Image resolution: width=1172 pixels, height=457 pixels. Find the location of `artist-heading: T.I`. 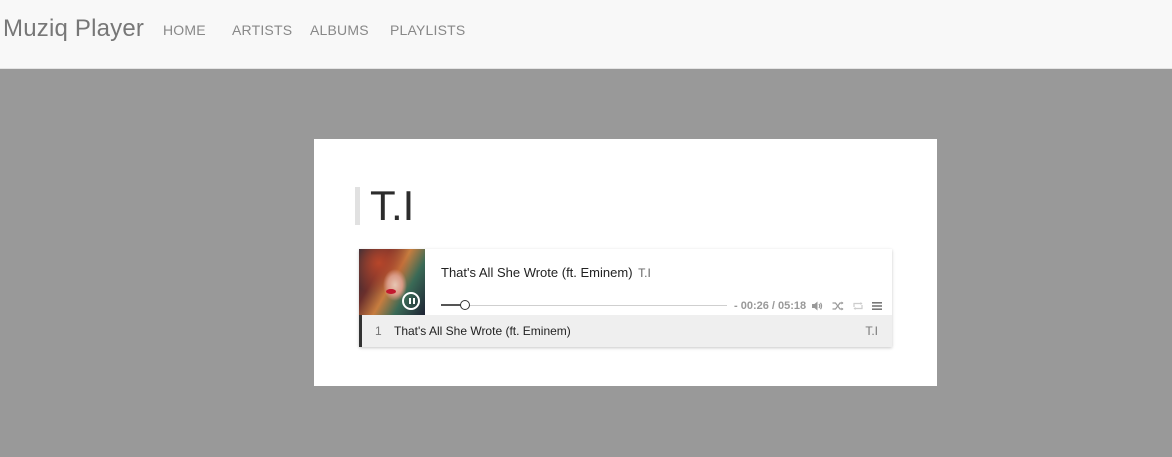

artist-heading: T.I is located at coordinates (384, 206).